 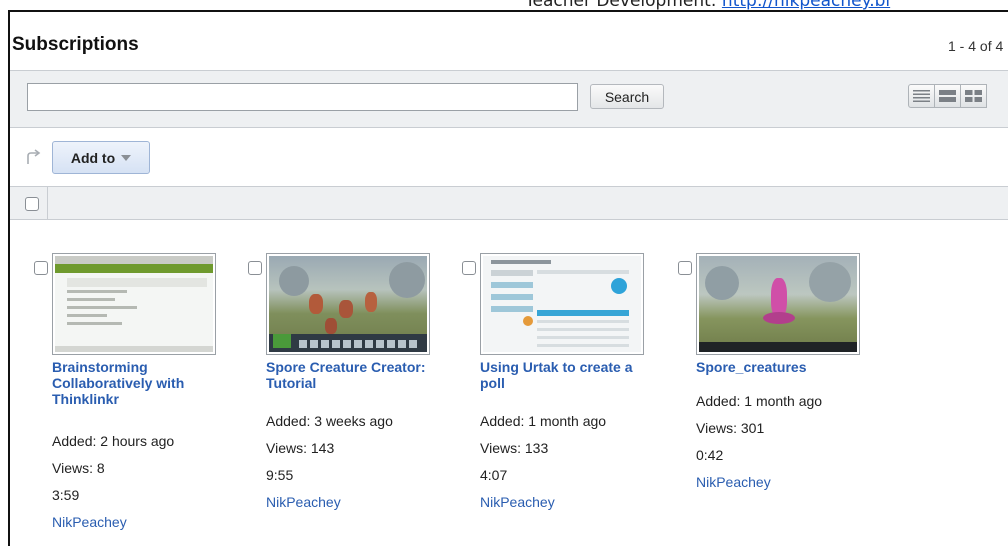 What do you see at coordinates (627, 96) in the screenshot?
I see `search-button: Search` at bounding box center [627, 96].